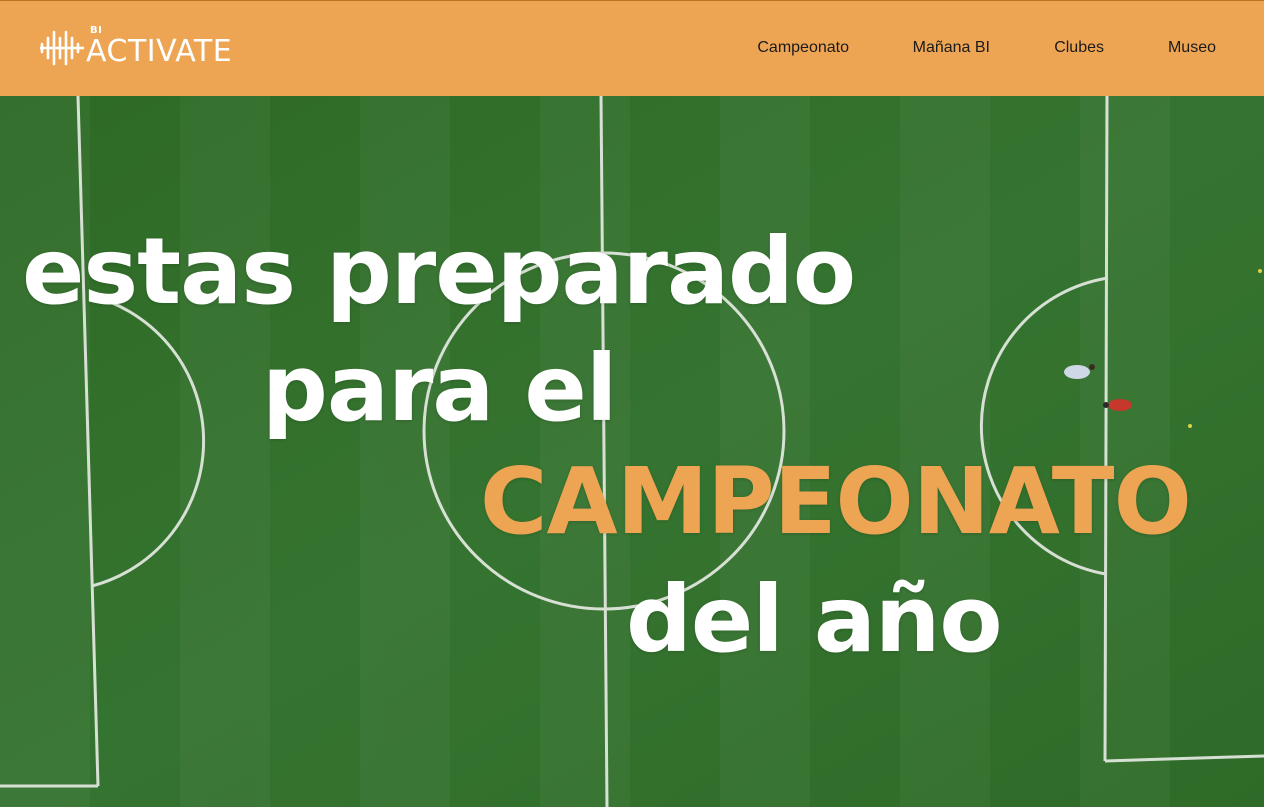  I want to click on brand-logo: BI ACTIVATE, so click(140, 47).